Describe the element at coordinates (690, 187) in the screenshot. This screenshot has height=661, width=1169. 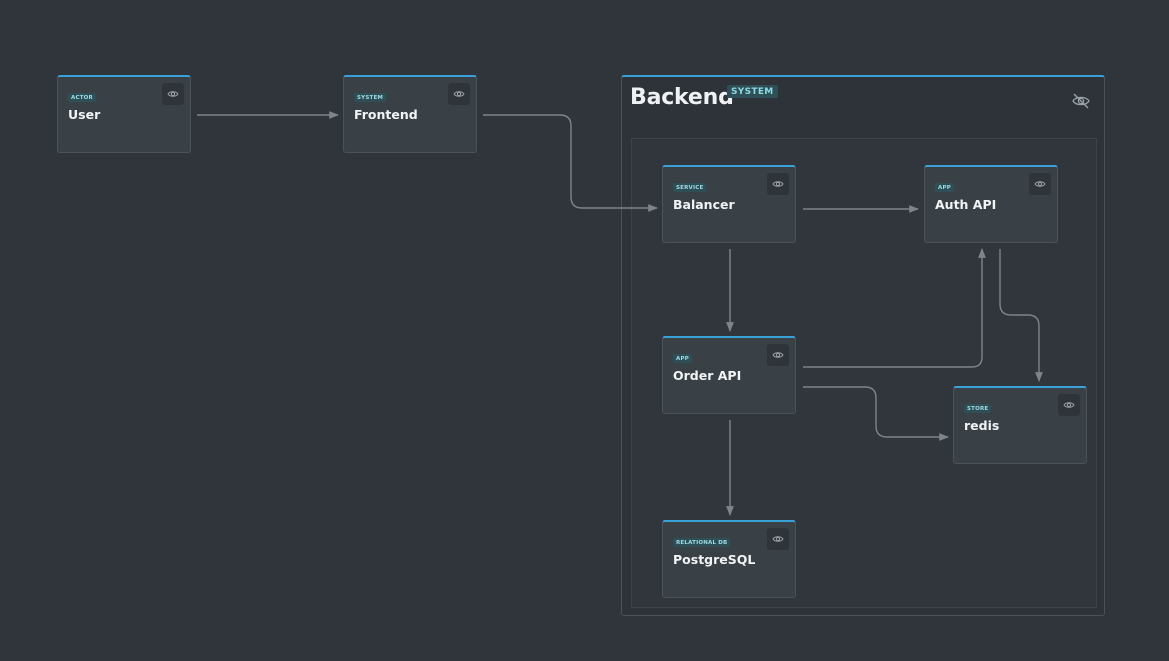
I see `node-type-badge: SERVICE` at that location.